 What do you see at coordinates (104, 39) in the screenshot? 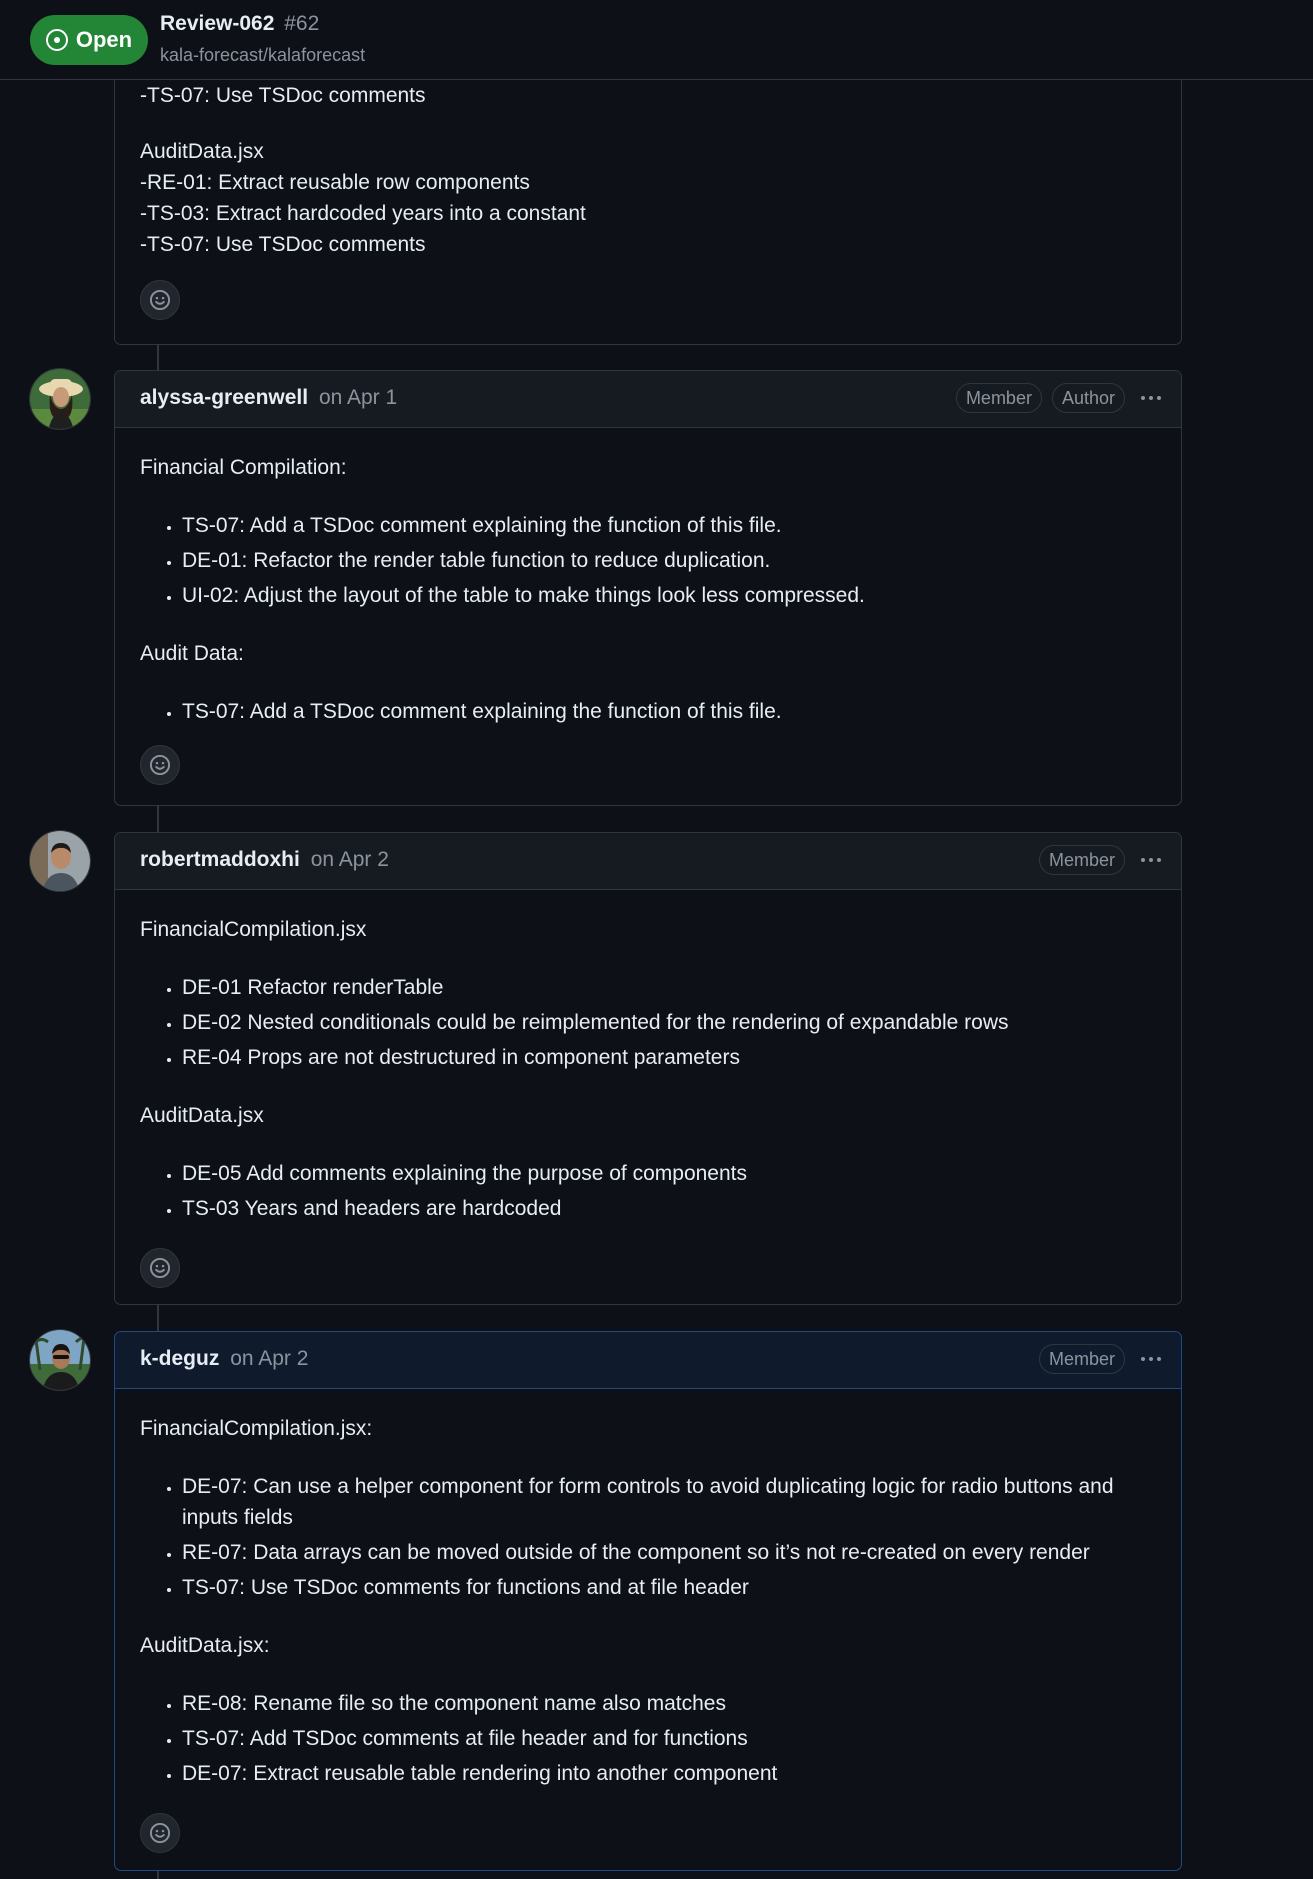
I see `state-label: Open` at bounding box center [104, 39].